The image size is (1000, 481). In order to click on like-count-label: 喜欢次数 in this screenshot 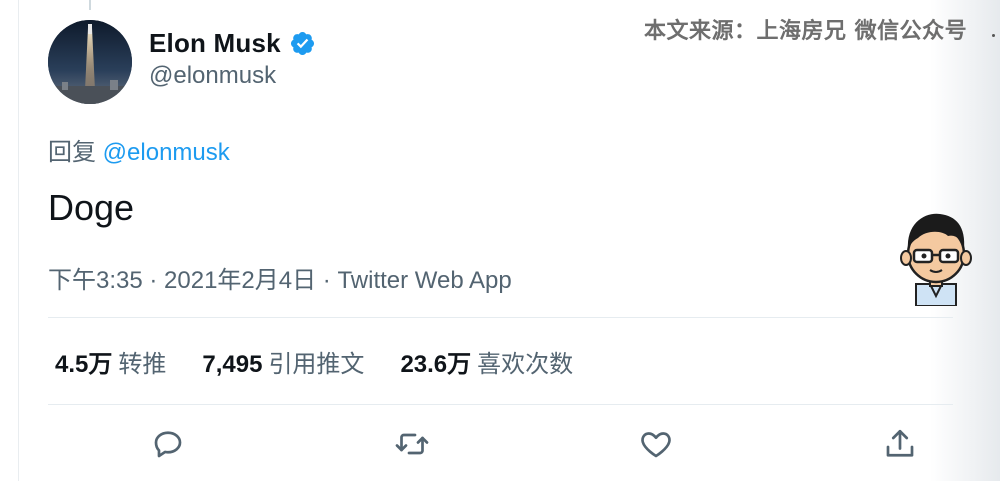, I will do `click(525, 364)`.